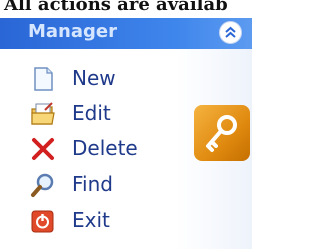 The height and width of the screenshot is (249, 320). I want to click on exit-power-icon, so click(42, 221).